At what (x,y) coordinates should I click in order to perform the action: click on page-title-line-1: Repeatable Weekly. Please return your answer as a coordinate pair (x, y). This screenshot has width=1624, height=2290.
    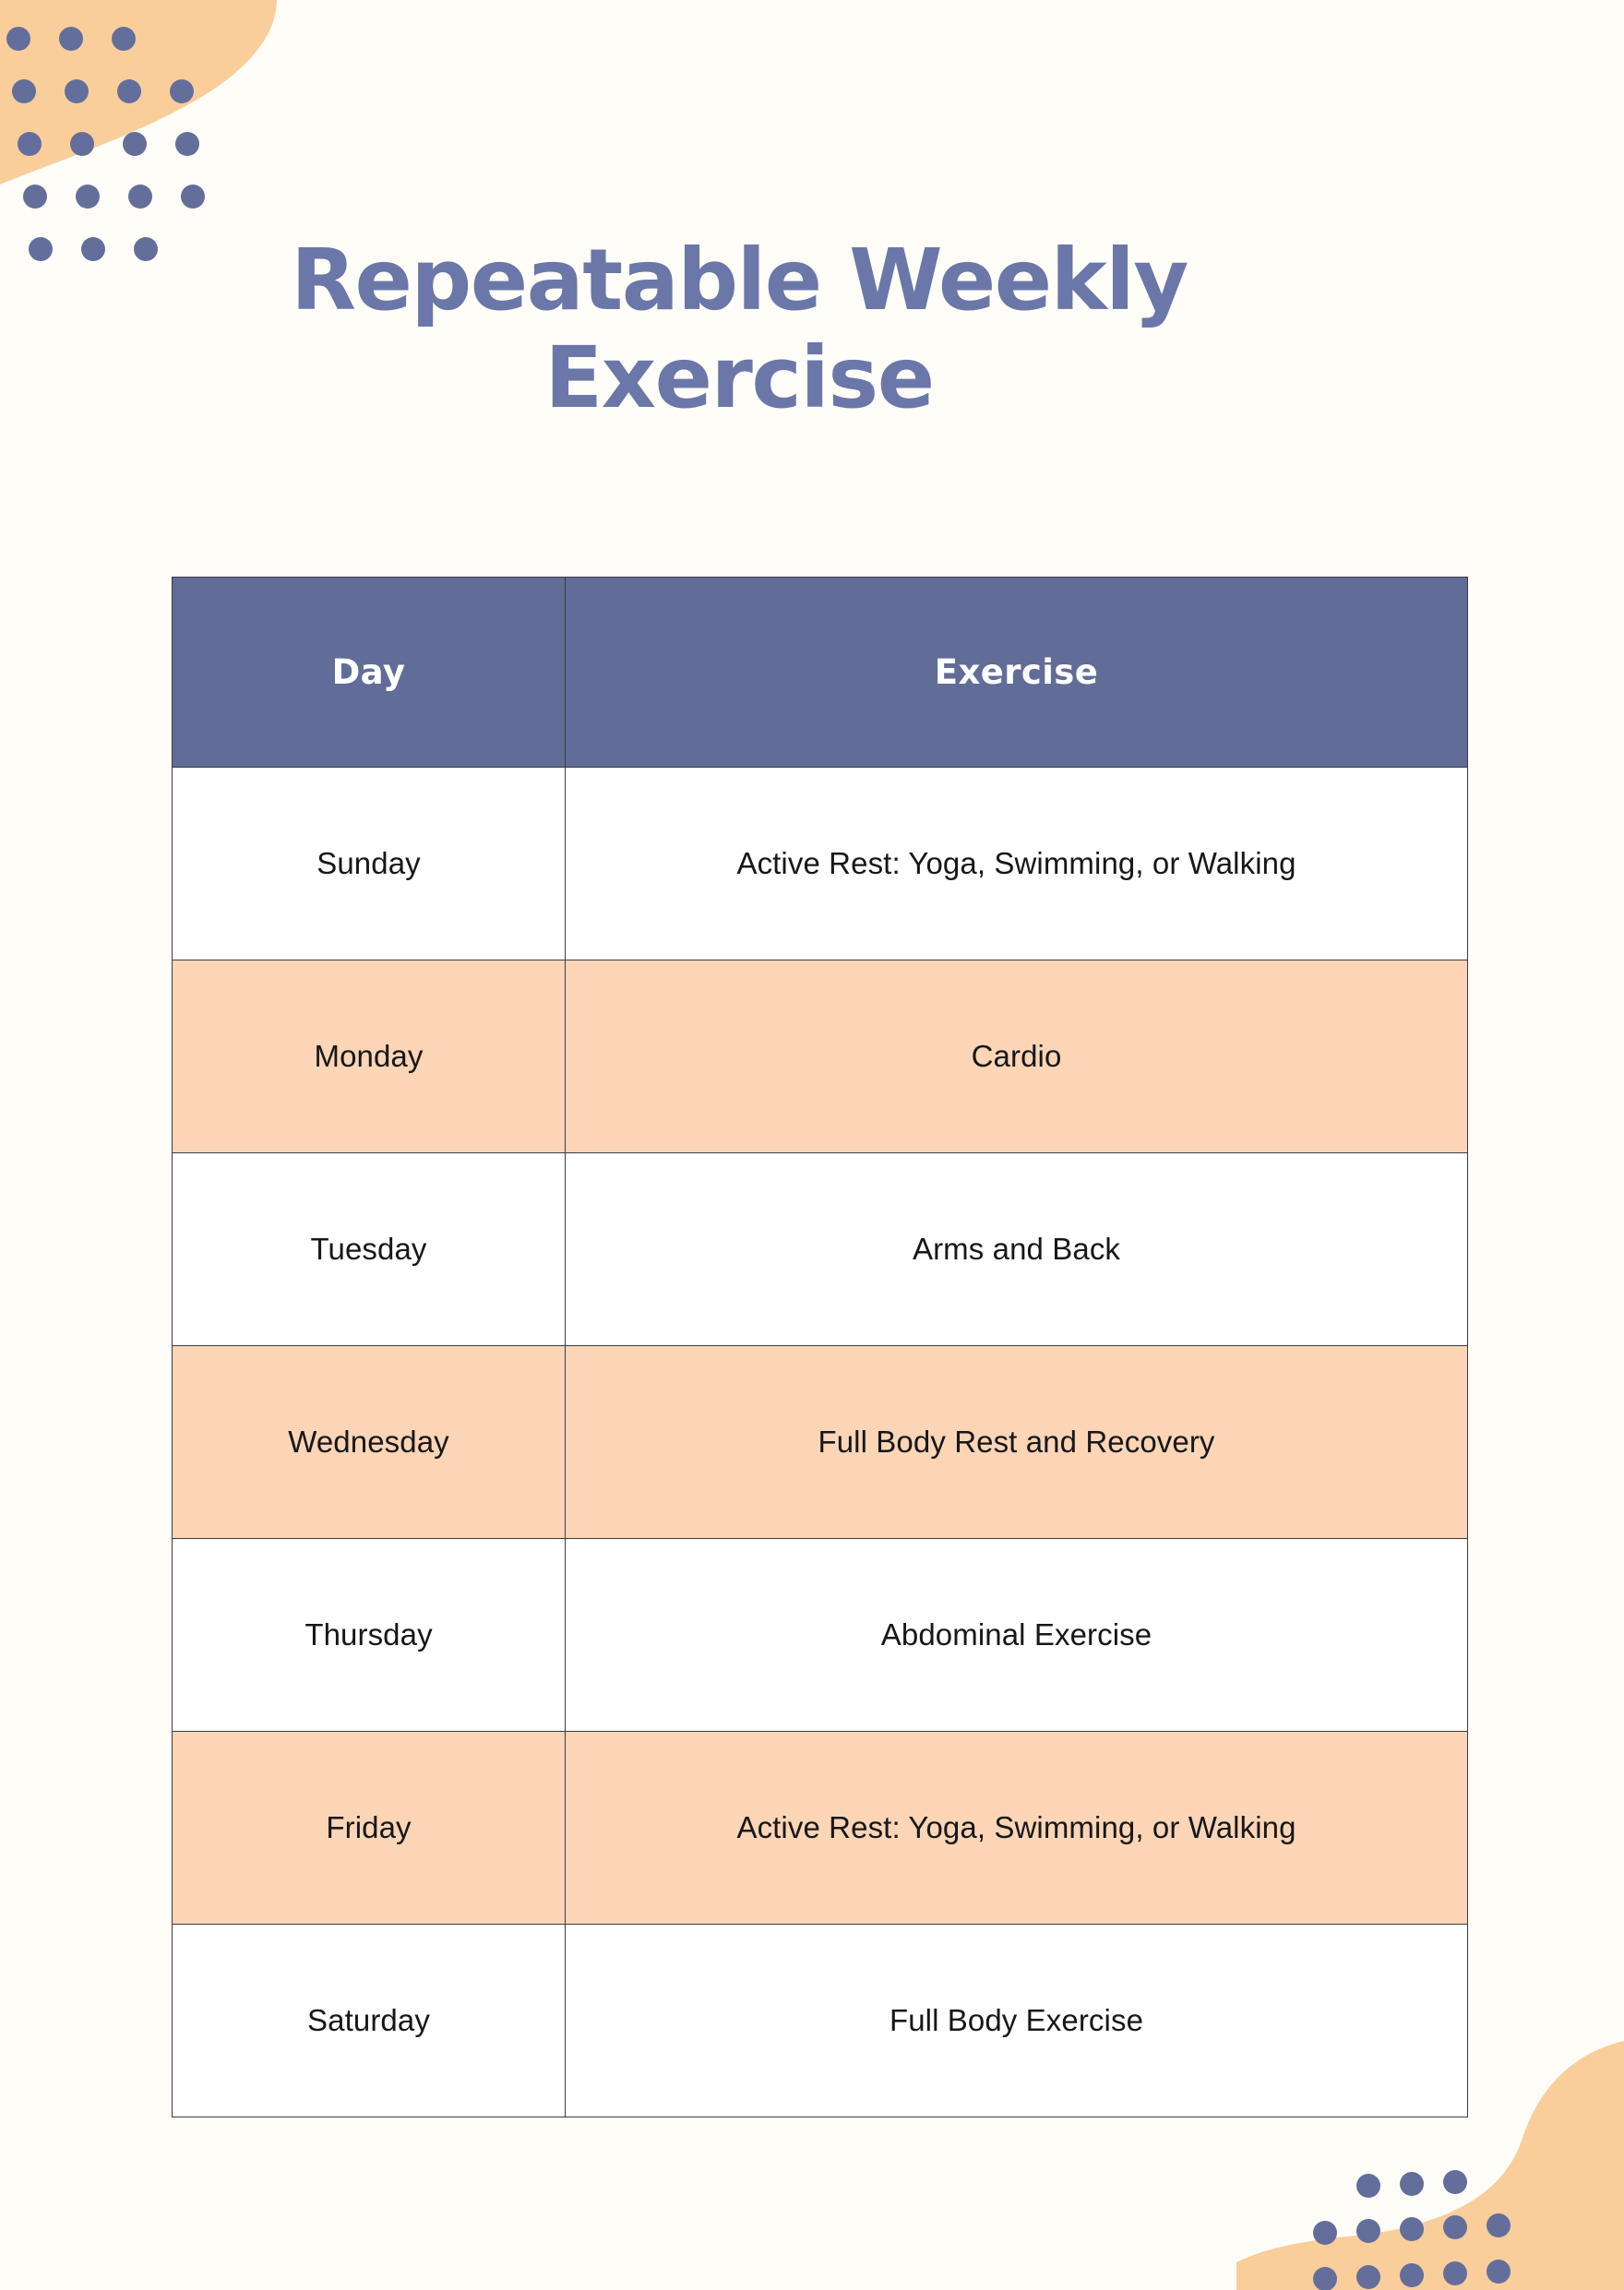
    Looking at the image, I should click on (739, 280).